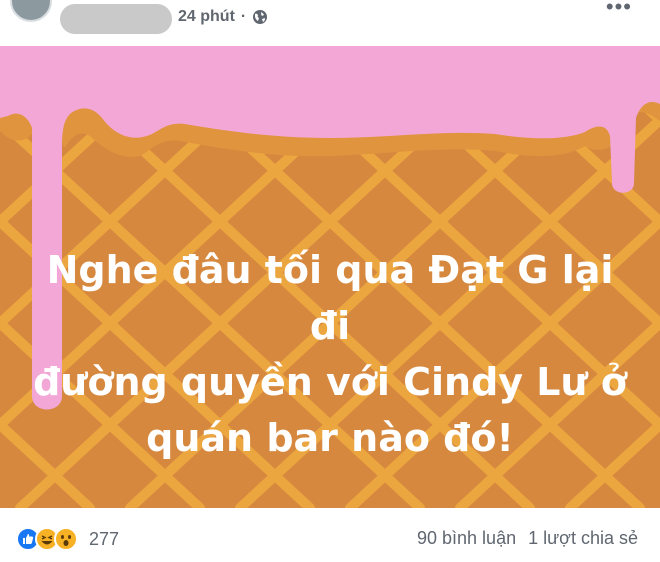 This screenshot has width=660, height=562. Describe the element at coordinates (116, 19) in the screenshot. I see `author-name-redacted` at that location.